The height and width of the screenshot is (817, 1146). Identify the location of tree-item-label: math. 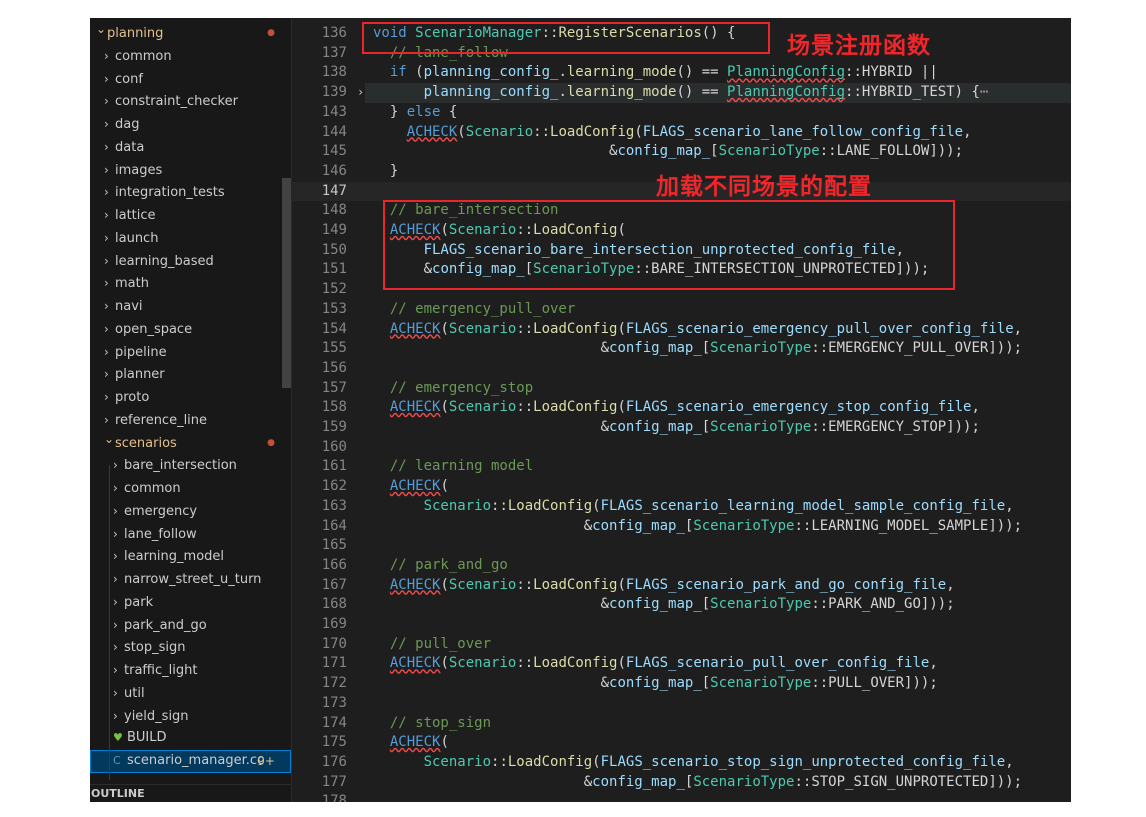
(132, 284).